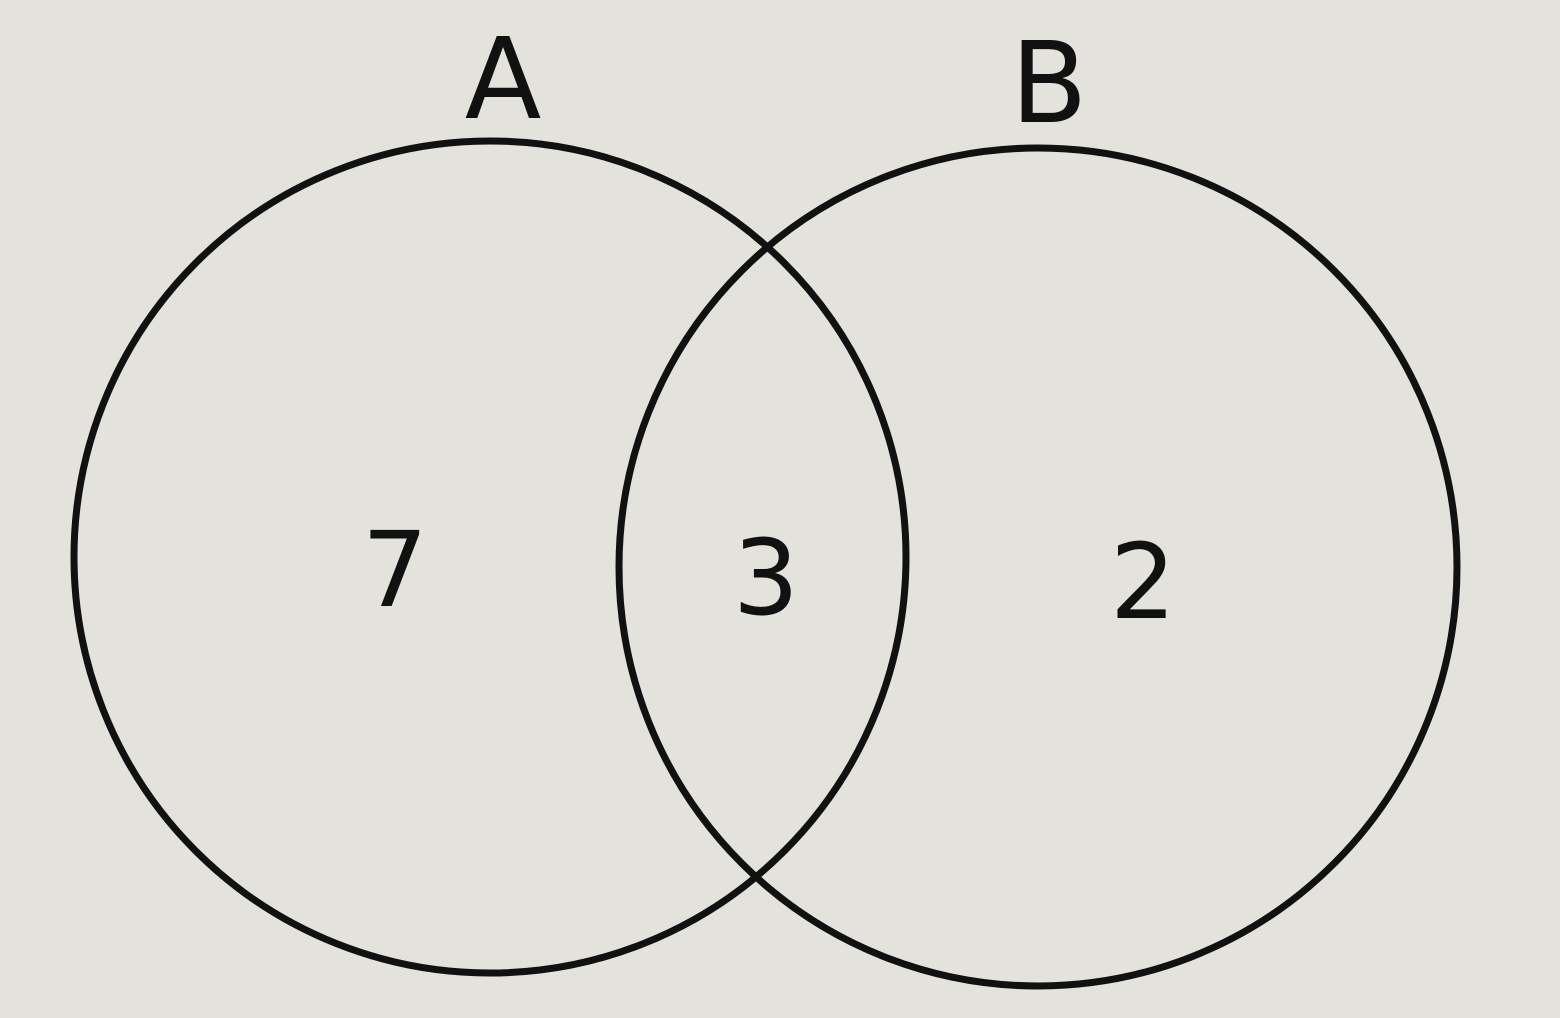 The height and width of the screenshot is (1018, 1560). What do you see at coordinates (395, 570) in the screenshot?
I see `region-only-a-count: 7` at bounding box center [395, 570].